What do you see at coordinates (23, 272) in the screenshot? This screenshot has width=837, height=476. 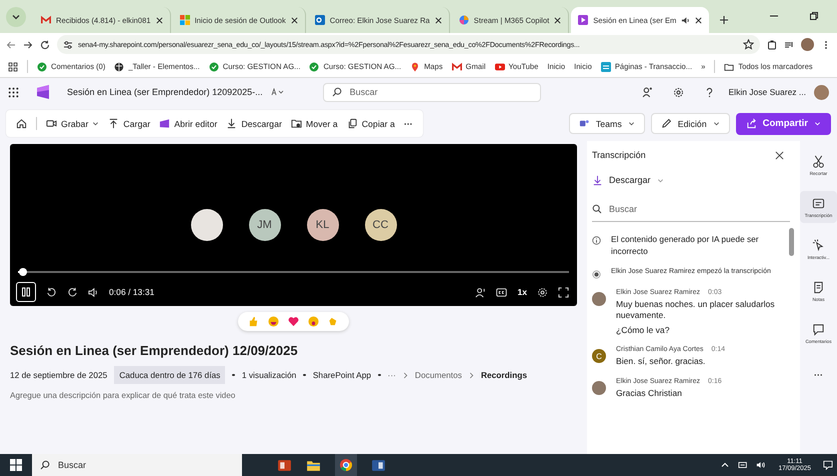 I see `progress-thumb` at bounding box center [23, 272].